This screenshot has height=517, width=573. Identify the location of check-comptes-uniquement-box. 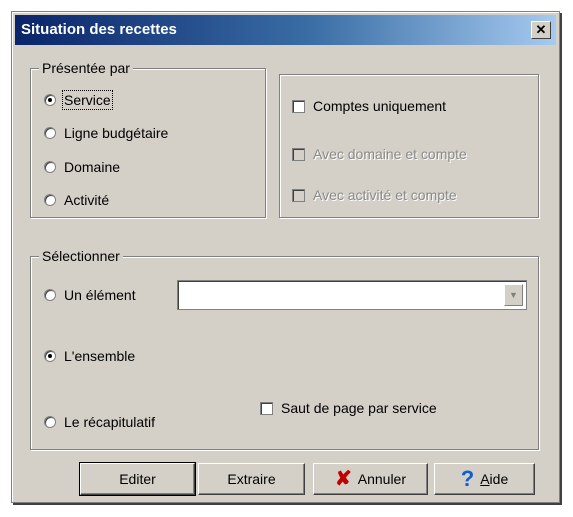
(298, 106).